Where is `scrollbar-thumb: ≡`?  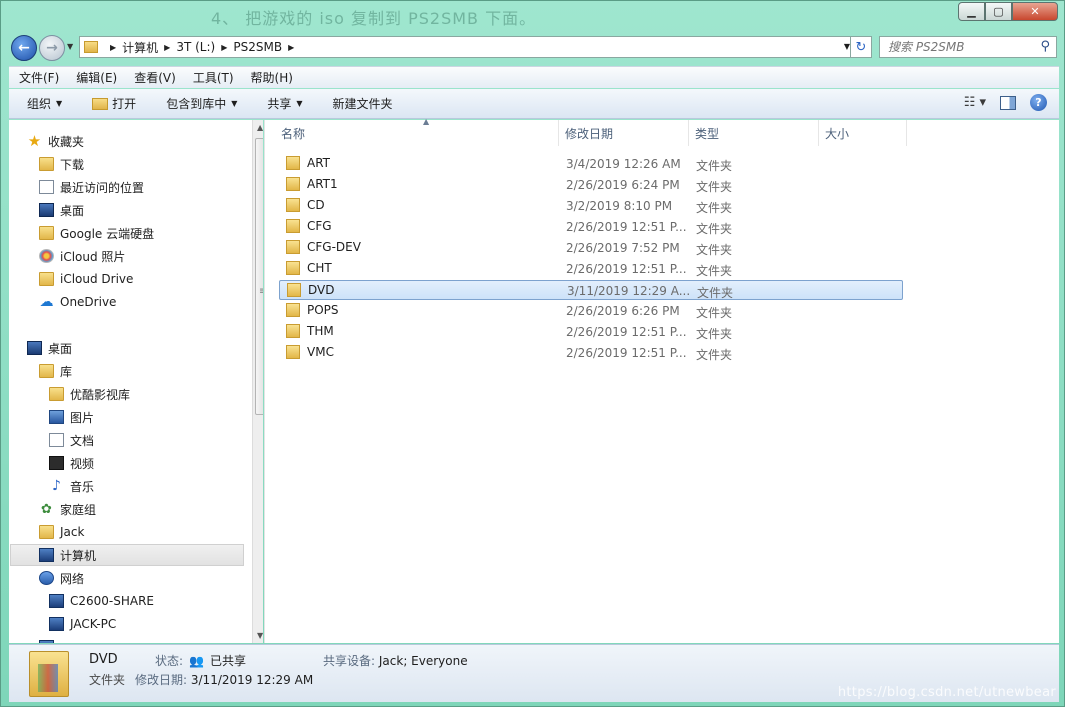
scrollbar-thumb: ≡ is located at coordinates (259, 276).